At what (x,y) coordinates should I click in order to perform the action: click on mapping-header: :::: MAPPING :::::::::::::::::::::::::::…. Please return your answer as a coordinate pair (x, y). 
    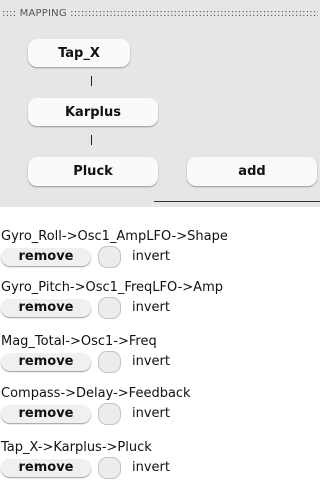
    Looking at the image, I should click on (160, 13).